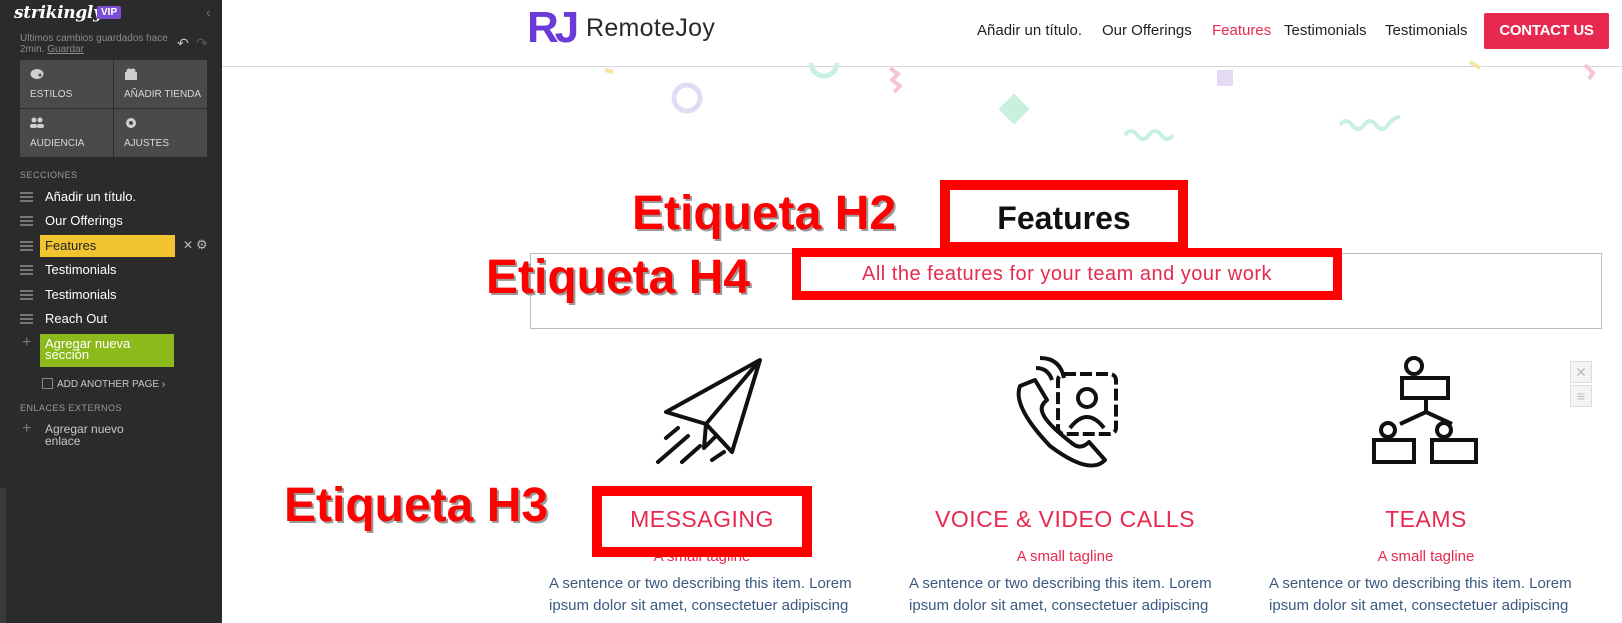  Describe the element at coordinates (94, 44) in the screenshot. I see `save-status-text: Ultimos cambios guardados hace 2min.` at that location.